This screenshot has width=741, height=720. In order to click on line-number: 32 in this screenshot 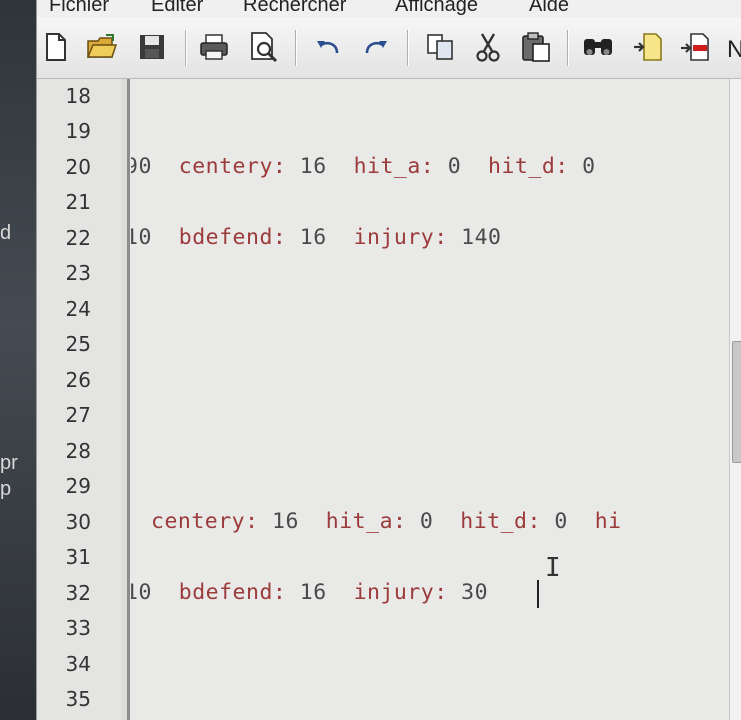, I will do `click(78, 593)`.